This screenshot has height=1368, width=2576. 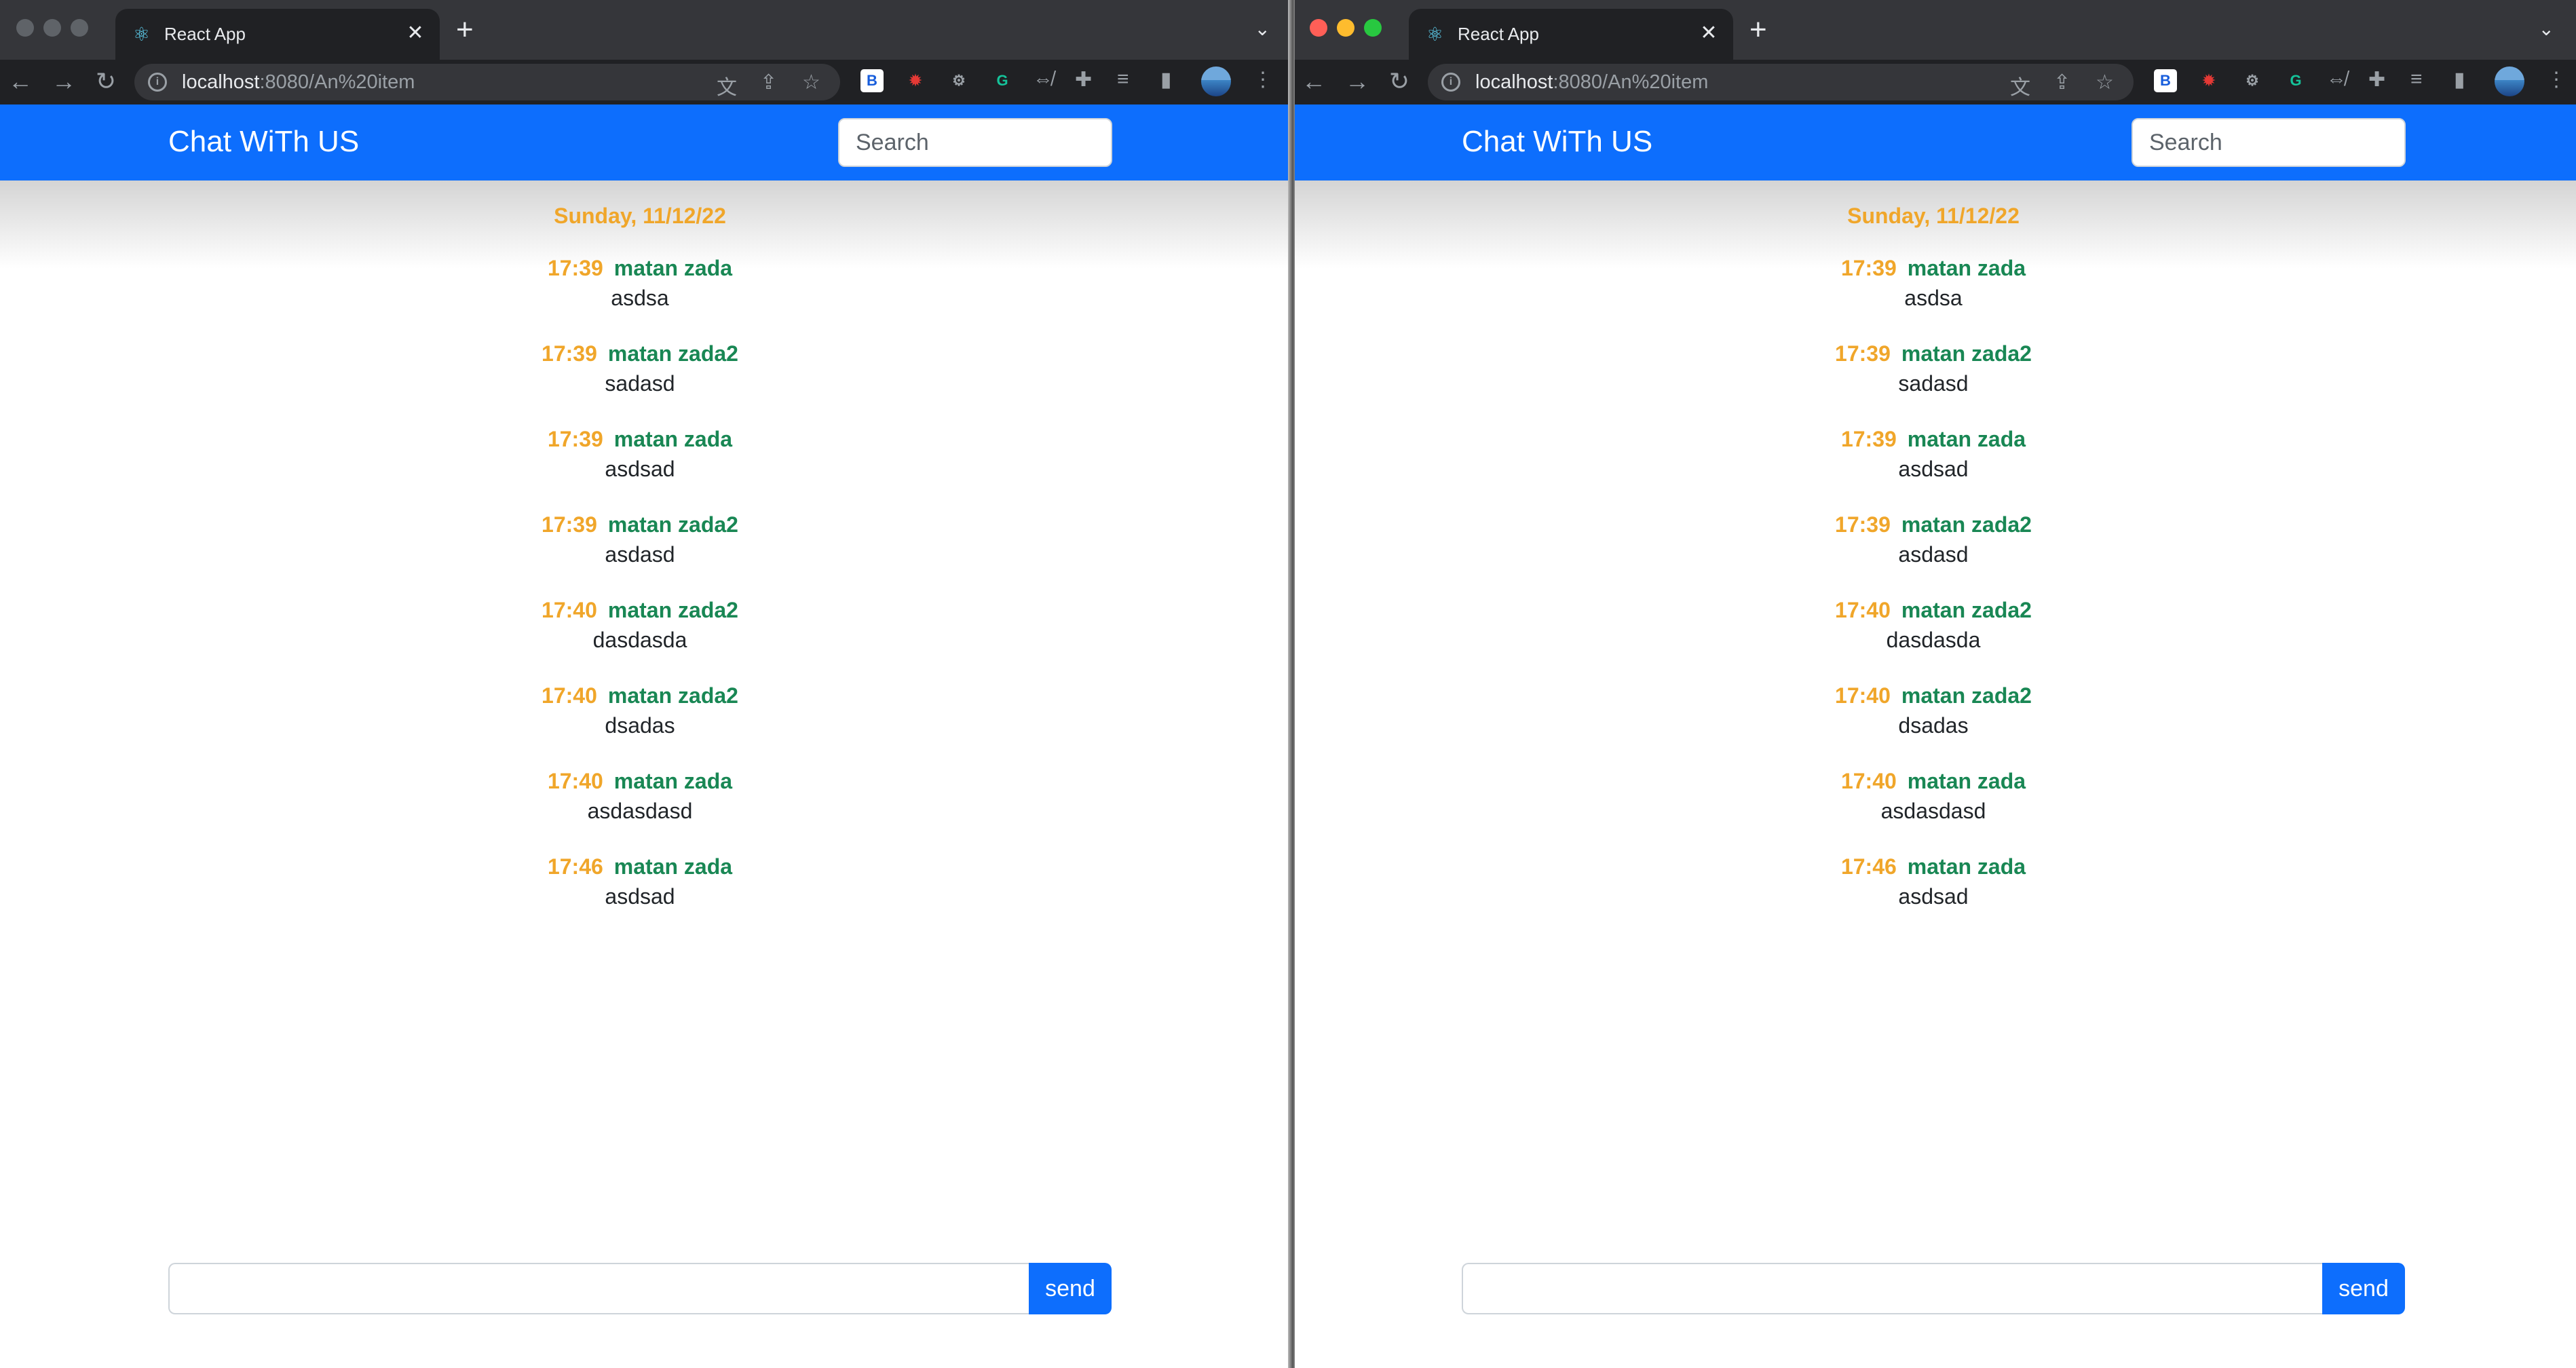 I want to click on message-time: 17:46, so click(x=575, y=866).